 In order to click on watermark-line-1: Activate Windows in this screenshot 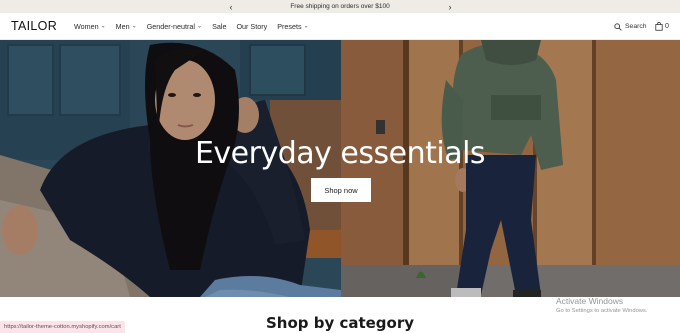, I will do `click(590, 301)`.